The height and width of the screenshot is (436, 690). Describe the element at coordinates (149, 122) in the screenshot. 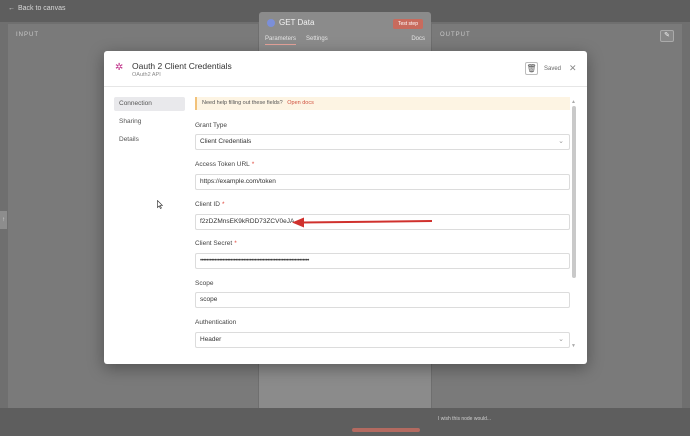

I see `sidebar-item-sharing: Sharing` at that location.